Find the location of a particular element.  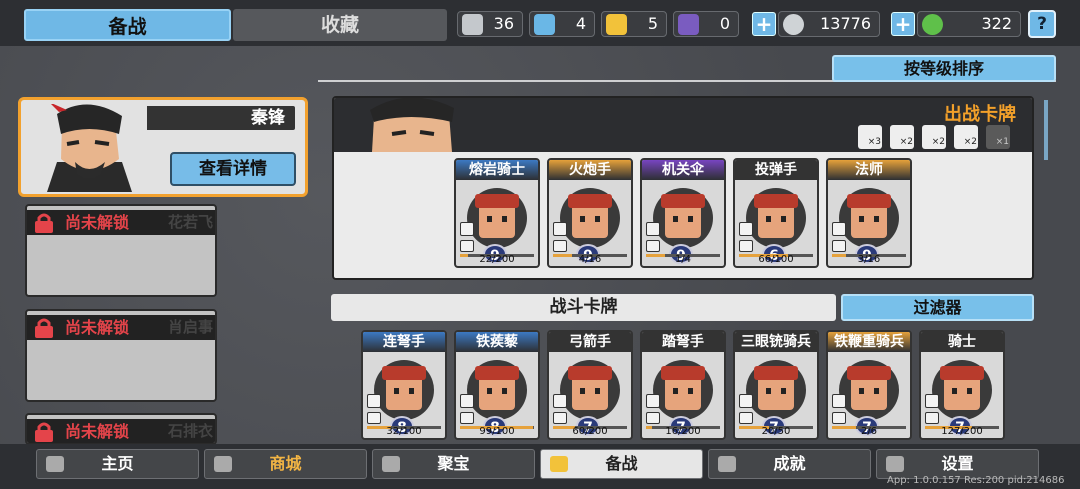

unit-card: 骑士7127/200 is located at coordinates (962, 385).